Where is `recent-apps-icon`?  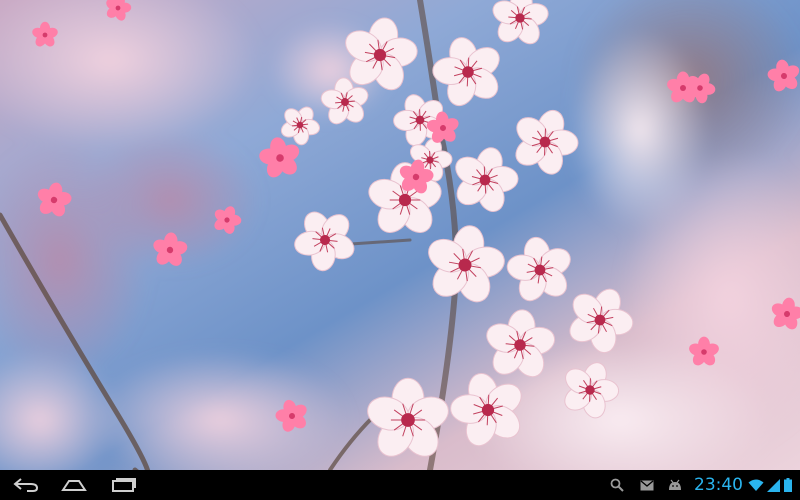
recent-apps-icon is located at coordinates (124, 485).